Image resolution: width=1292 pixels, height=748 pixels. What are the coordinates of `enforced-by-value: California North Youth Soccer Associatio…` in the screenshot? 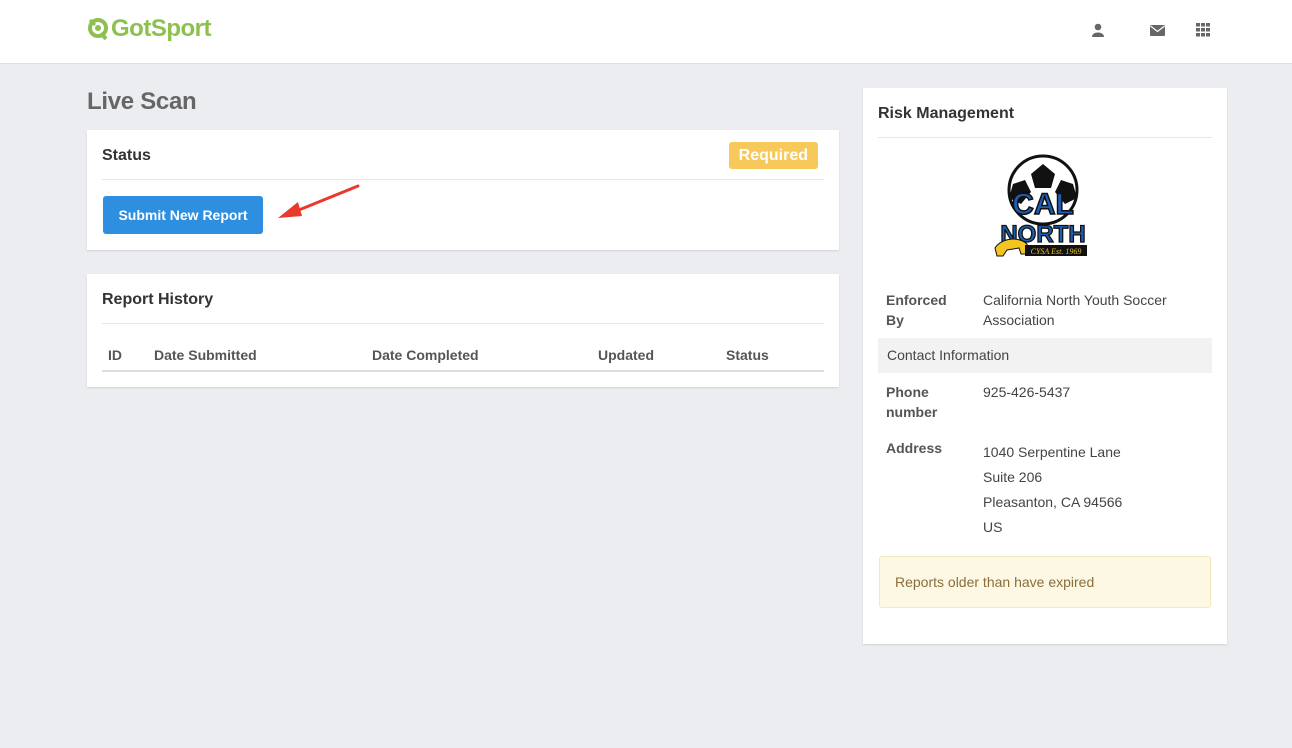 It's located at (1075, 310).